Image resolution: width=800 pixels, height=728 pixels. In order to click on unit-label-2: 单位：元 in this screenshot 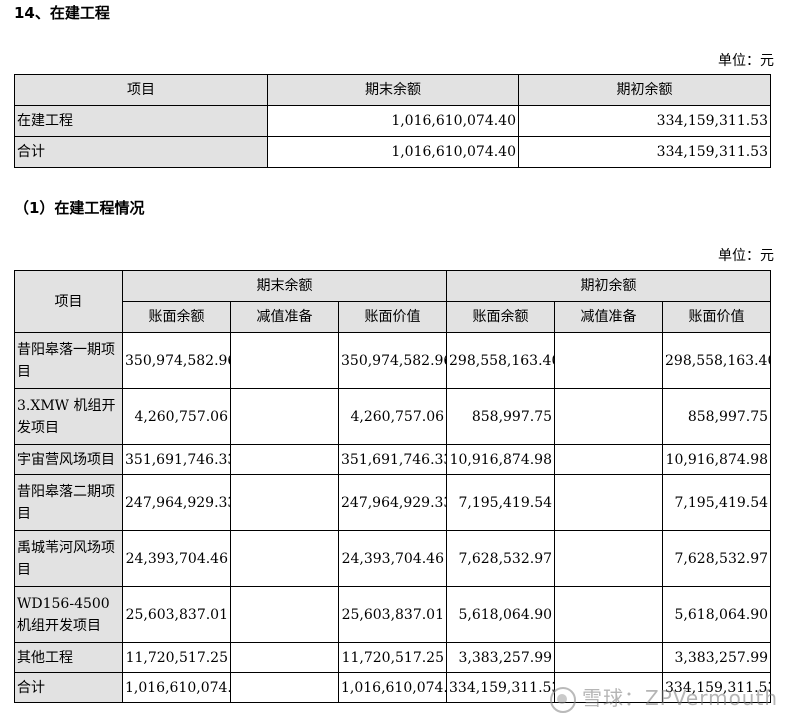, I will do `click(746, 256)`.